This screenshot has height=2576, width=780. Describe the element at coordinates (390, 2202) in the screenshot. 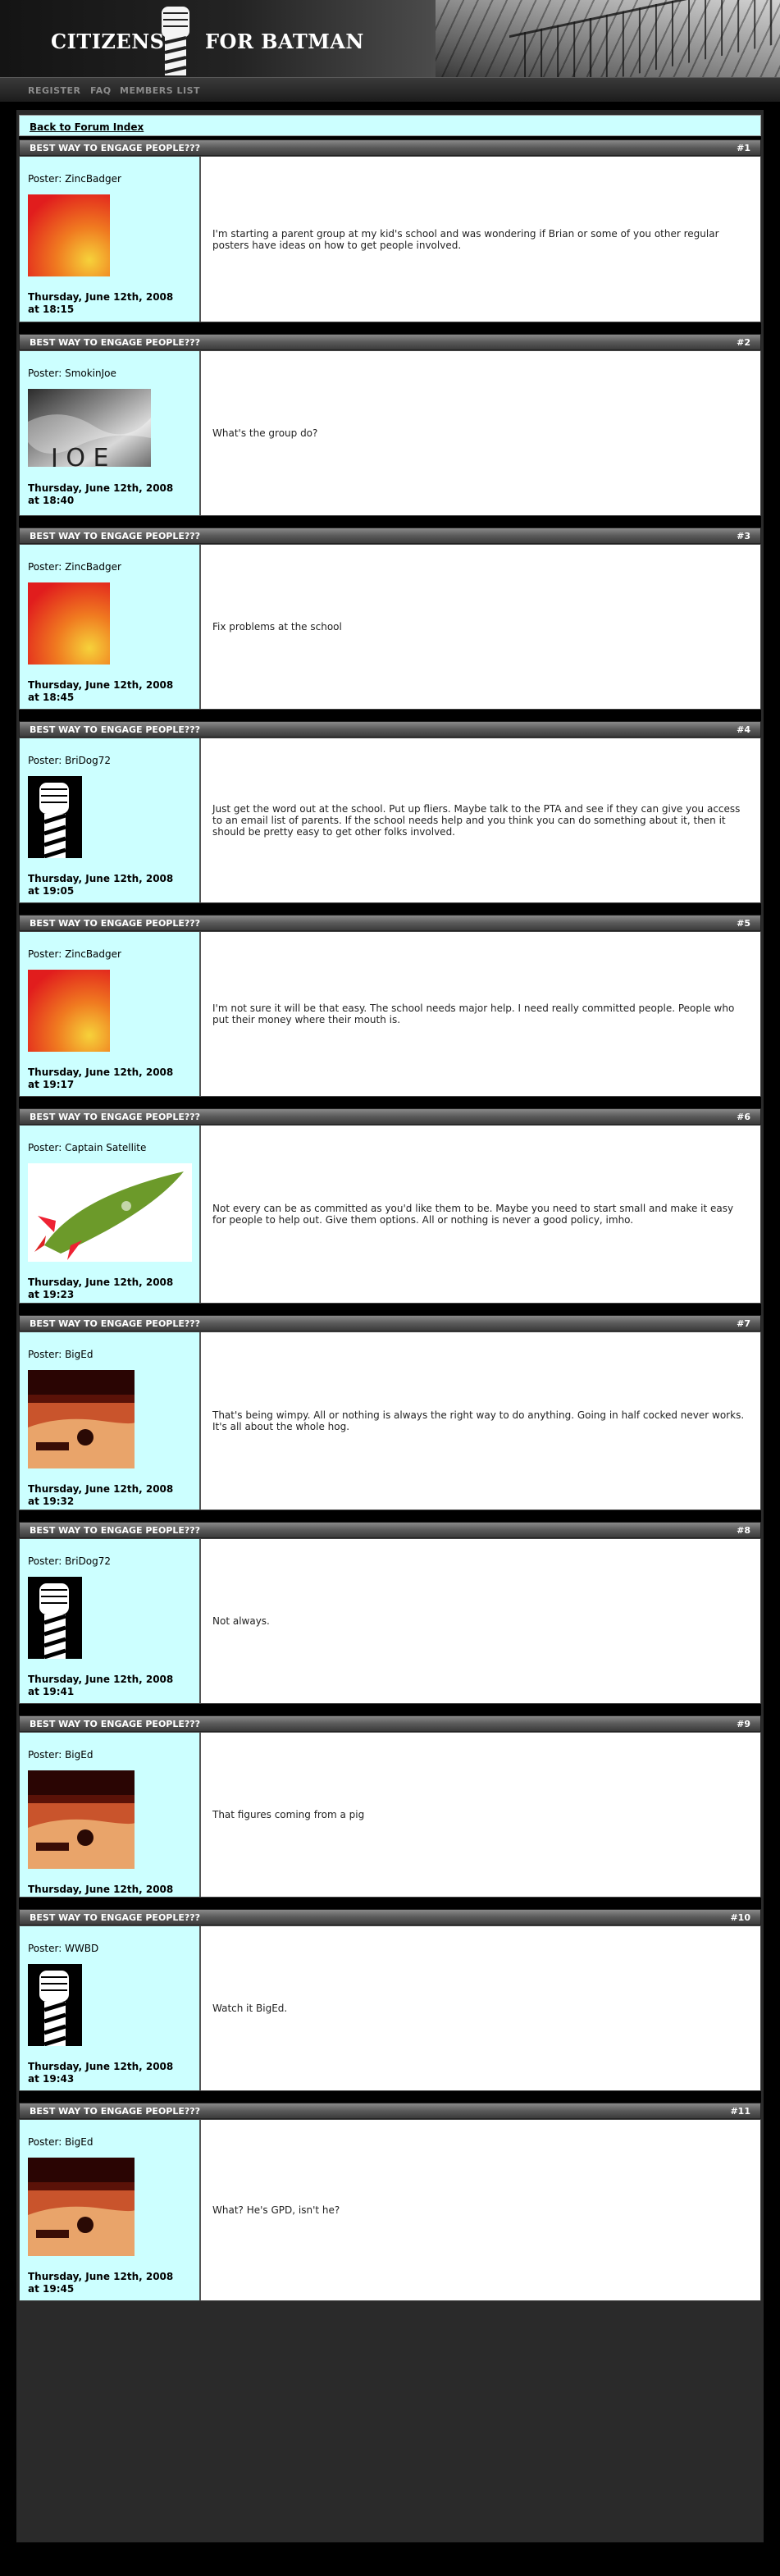

I see `forum-post: BEST WAY TO ENGAGE PEOPLE??? #11 Poster` at that location.